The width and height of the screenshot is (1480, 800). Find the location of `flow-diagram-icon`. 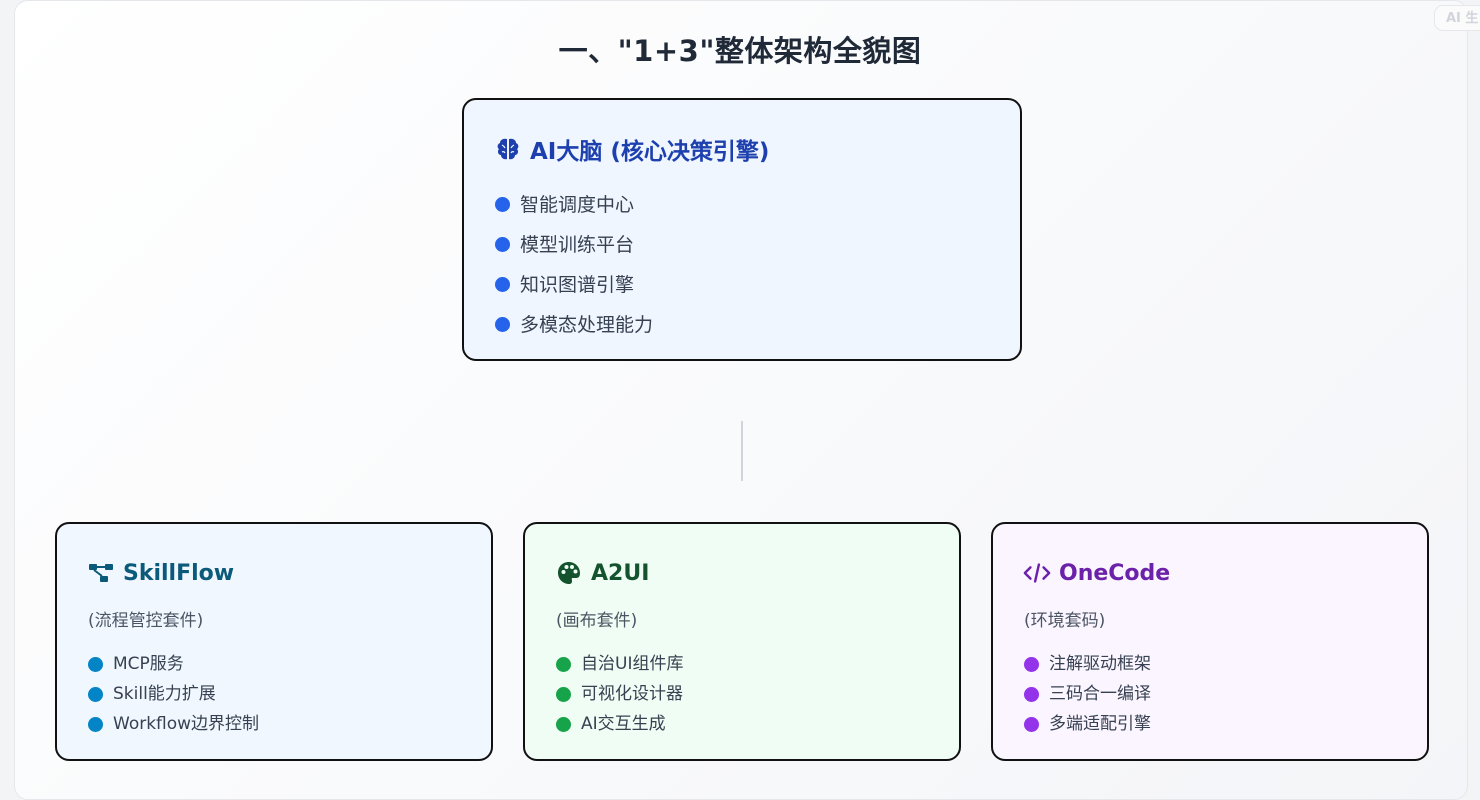

flow-diagram-icon is located at coordinates (101, 573).